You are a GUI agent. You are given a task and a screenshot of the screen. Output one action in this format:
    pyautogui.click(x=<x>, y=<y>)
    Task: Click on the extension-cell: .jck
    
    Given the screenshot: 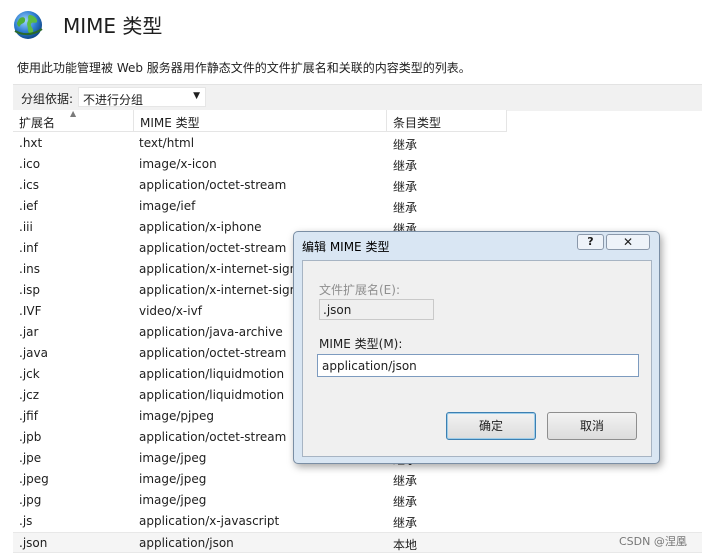 What is the action you would take?
    pyautogui.click(x=29, y=374)
    